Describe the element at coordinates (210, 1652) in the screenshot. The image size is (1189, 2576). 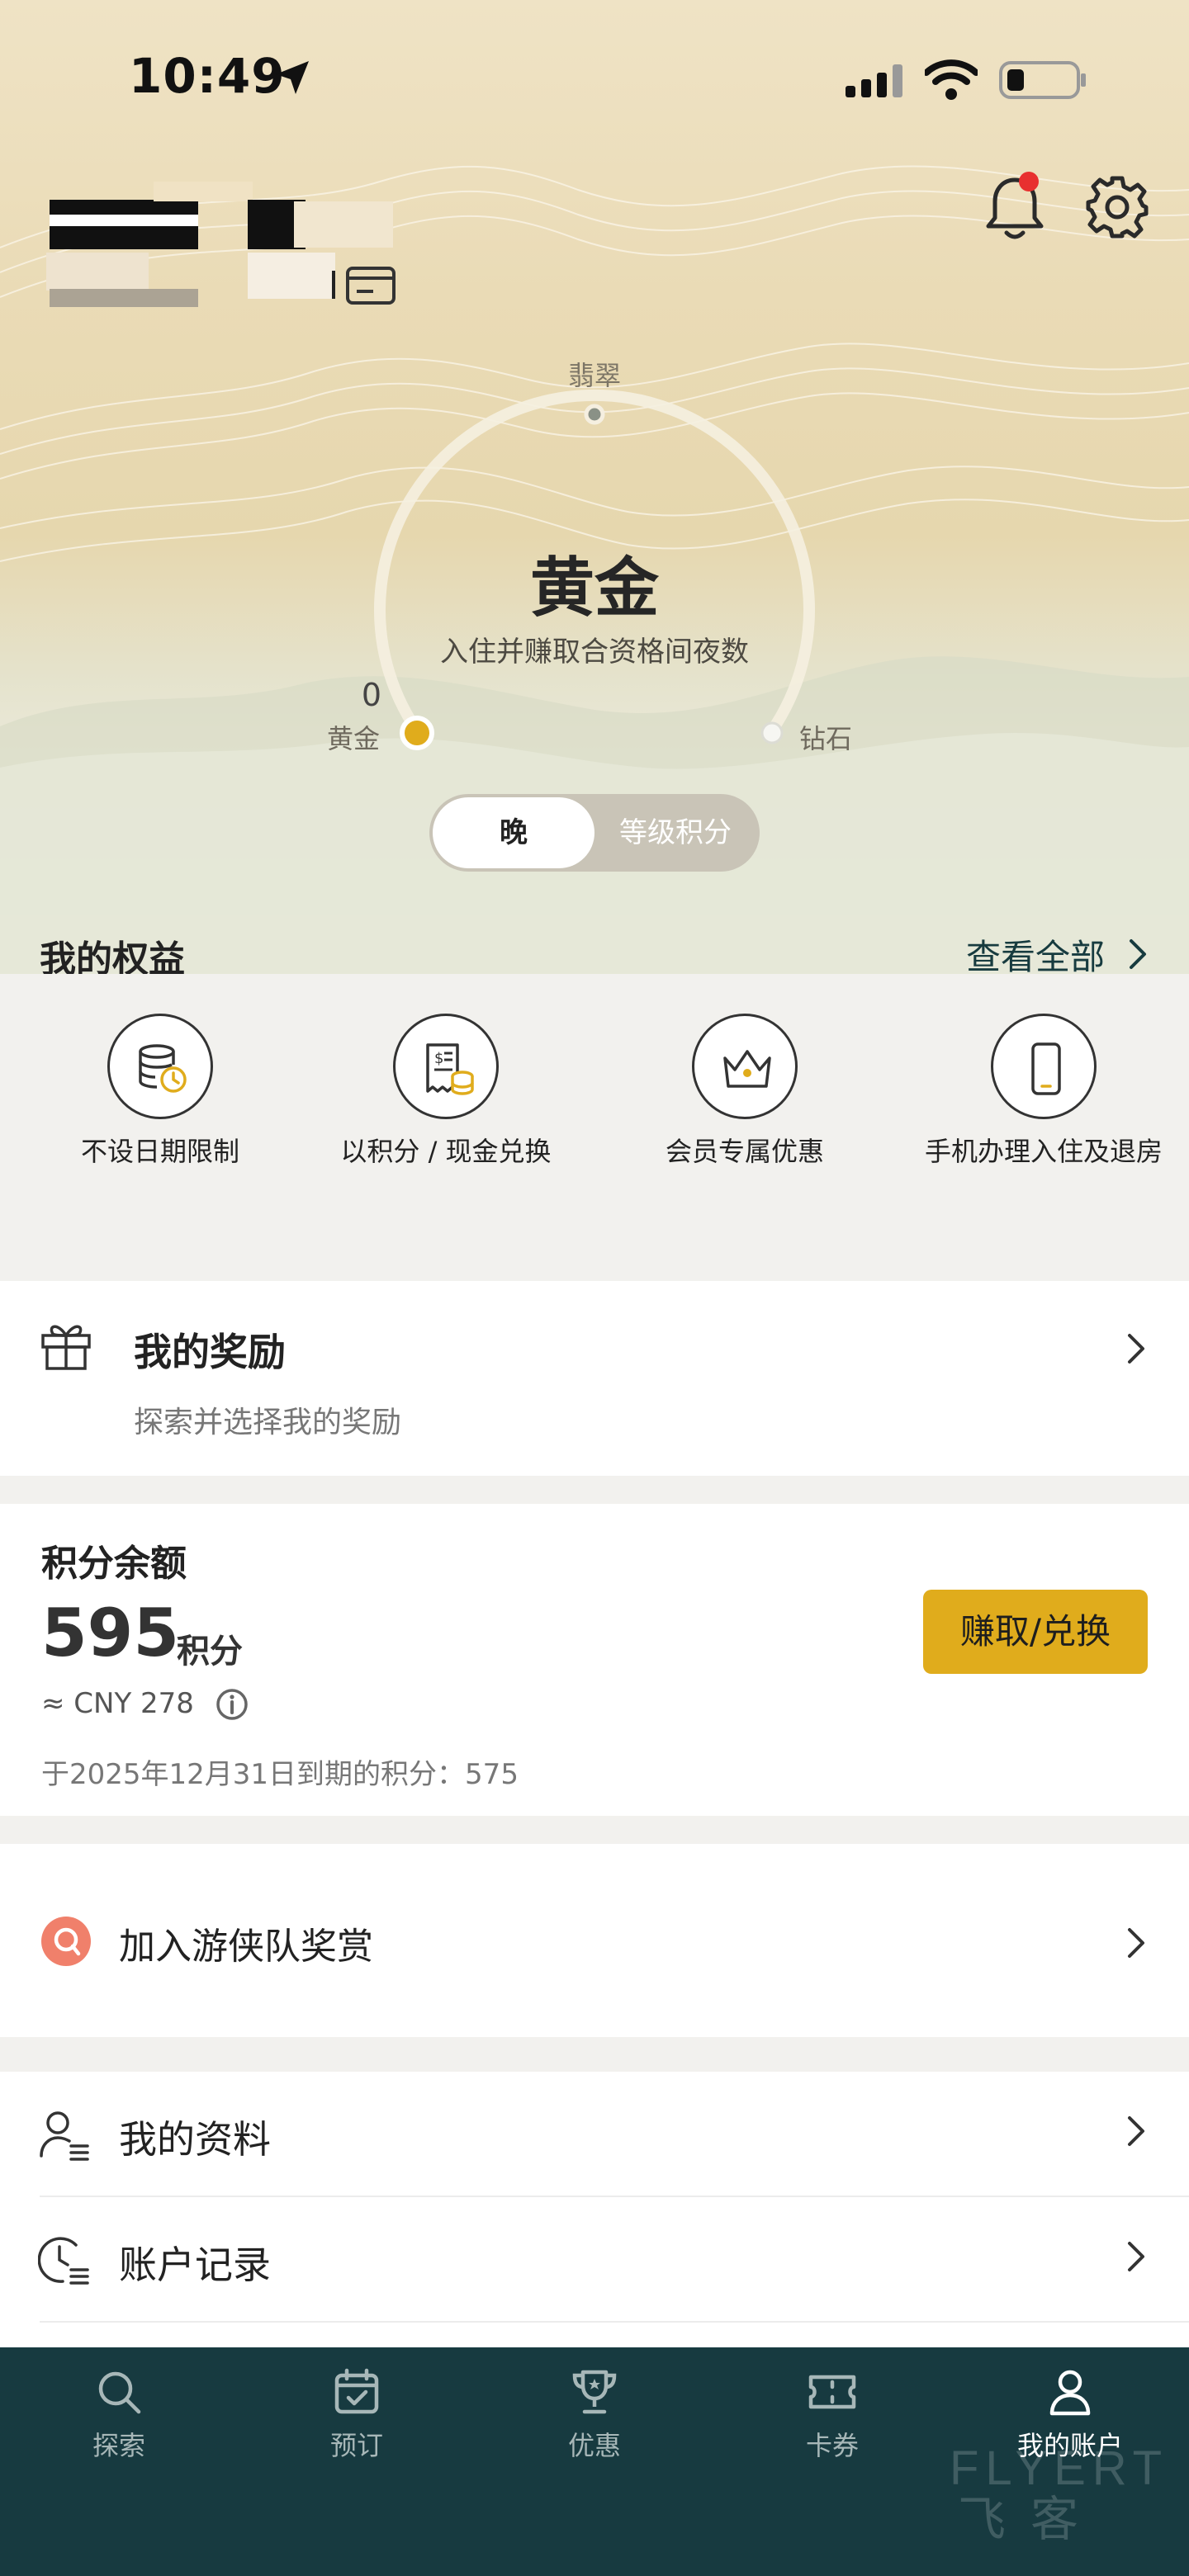
I see `points-unit: 积分` at that location.